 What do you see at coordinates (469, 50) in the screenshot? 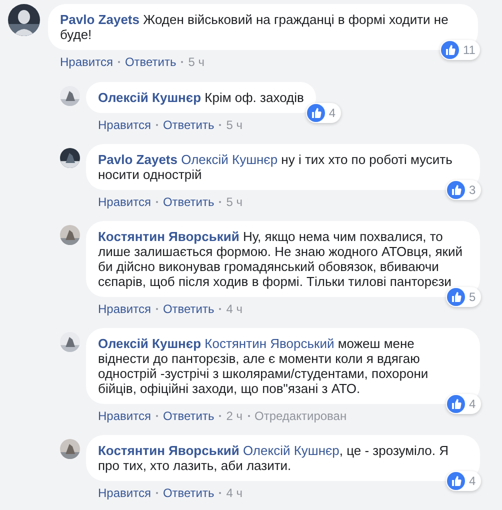
I see `like-count: 11` at bounding box center [469, 50].